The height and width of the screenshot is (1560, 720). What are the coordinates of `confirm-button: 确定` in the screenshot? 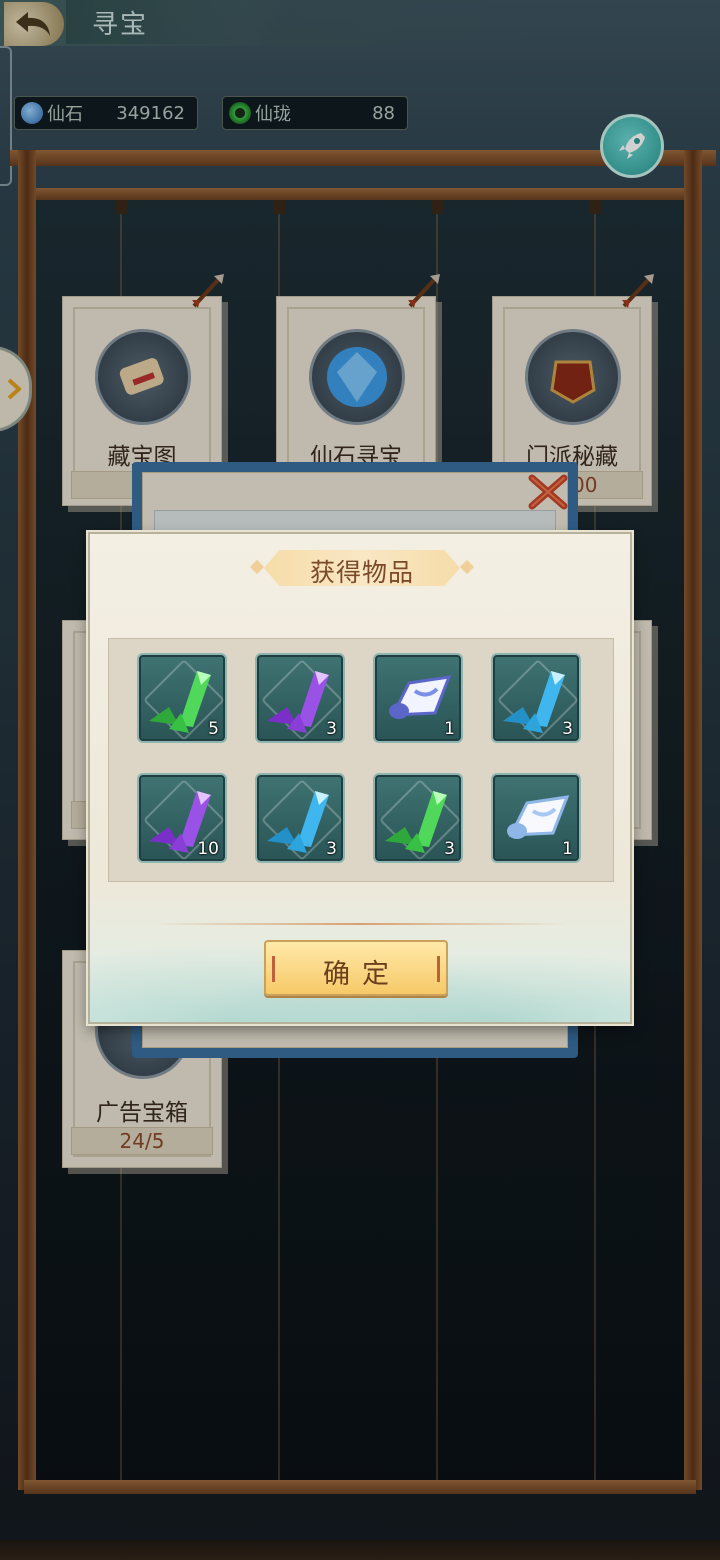 It's located at (356, 968).